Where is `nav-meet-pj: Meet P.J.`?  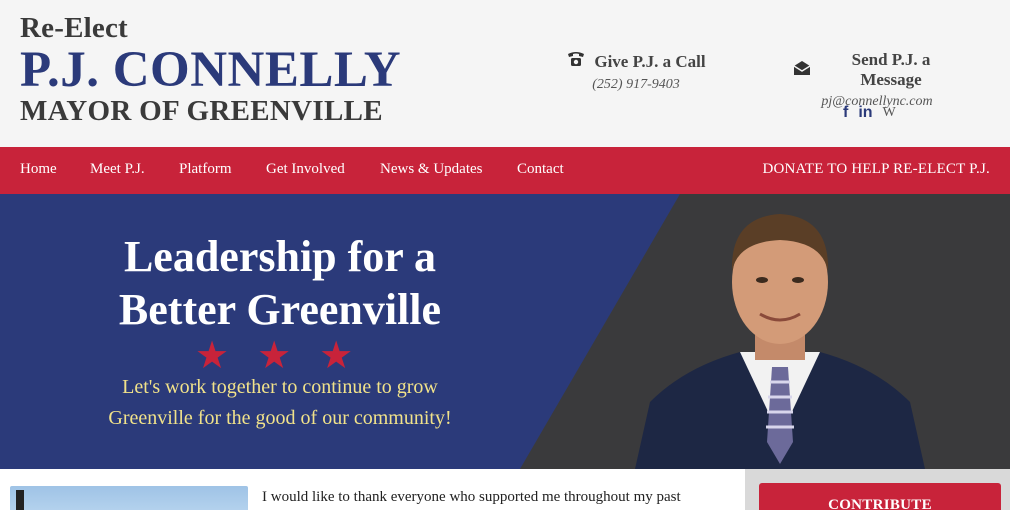 nav-meet-pj: Meet P.J. is located at coordinates (117, 169).